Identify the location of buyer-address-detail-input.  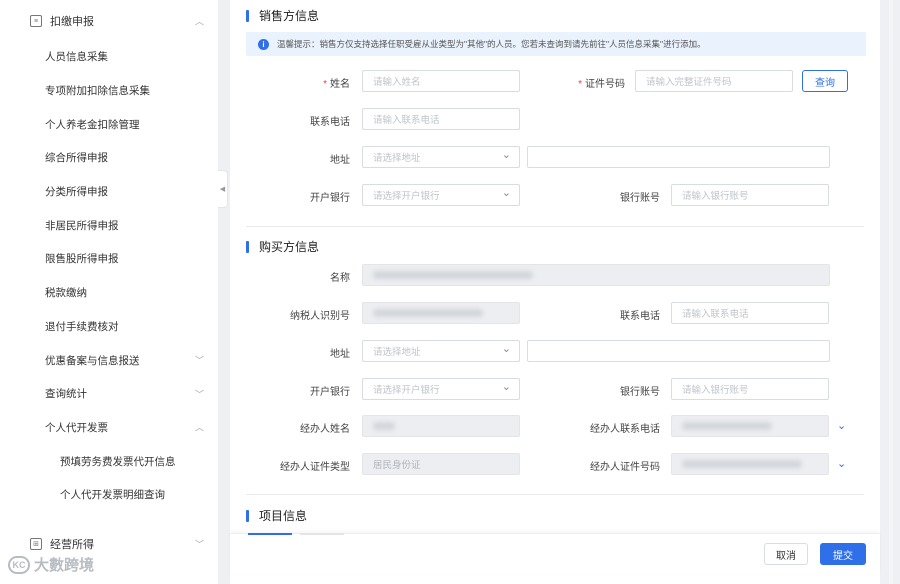
(678, 351).